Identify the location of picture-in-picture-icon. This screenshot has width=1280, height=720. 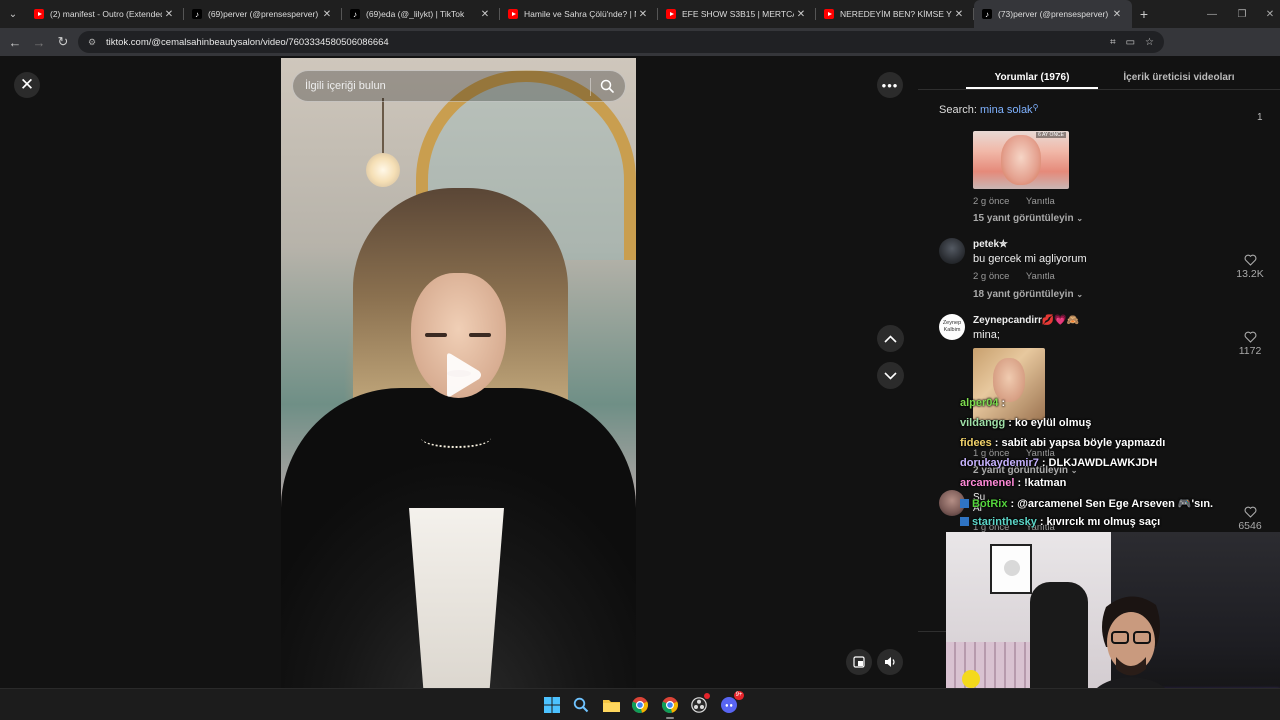
(859, 662).